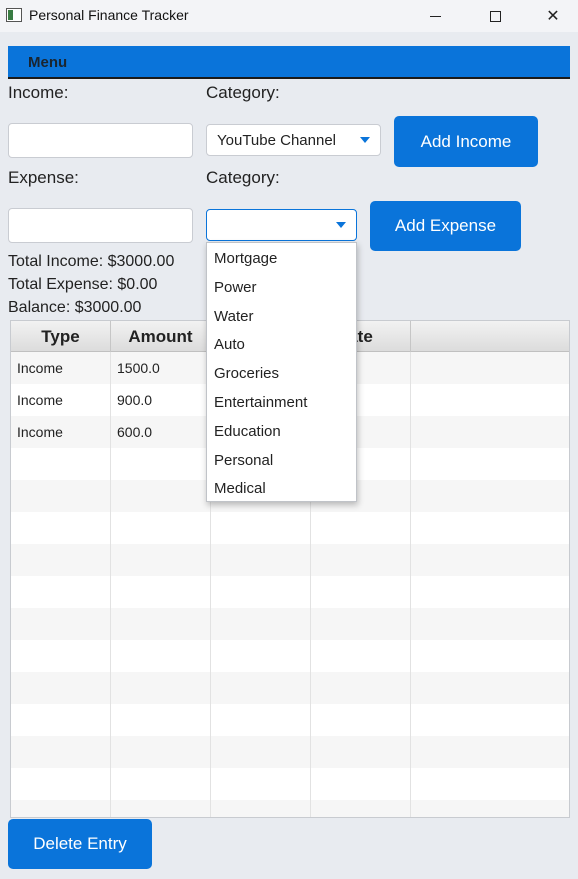 The width and height of the screenshot is (578, 879). Describe the element at coordinates (281, 287) in the screenshot. I see `dropdown-option-power: Power` at that location.